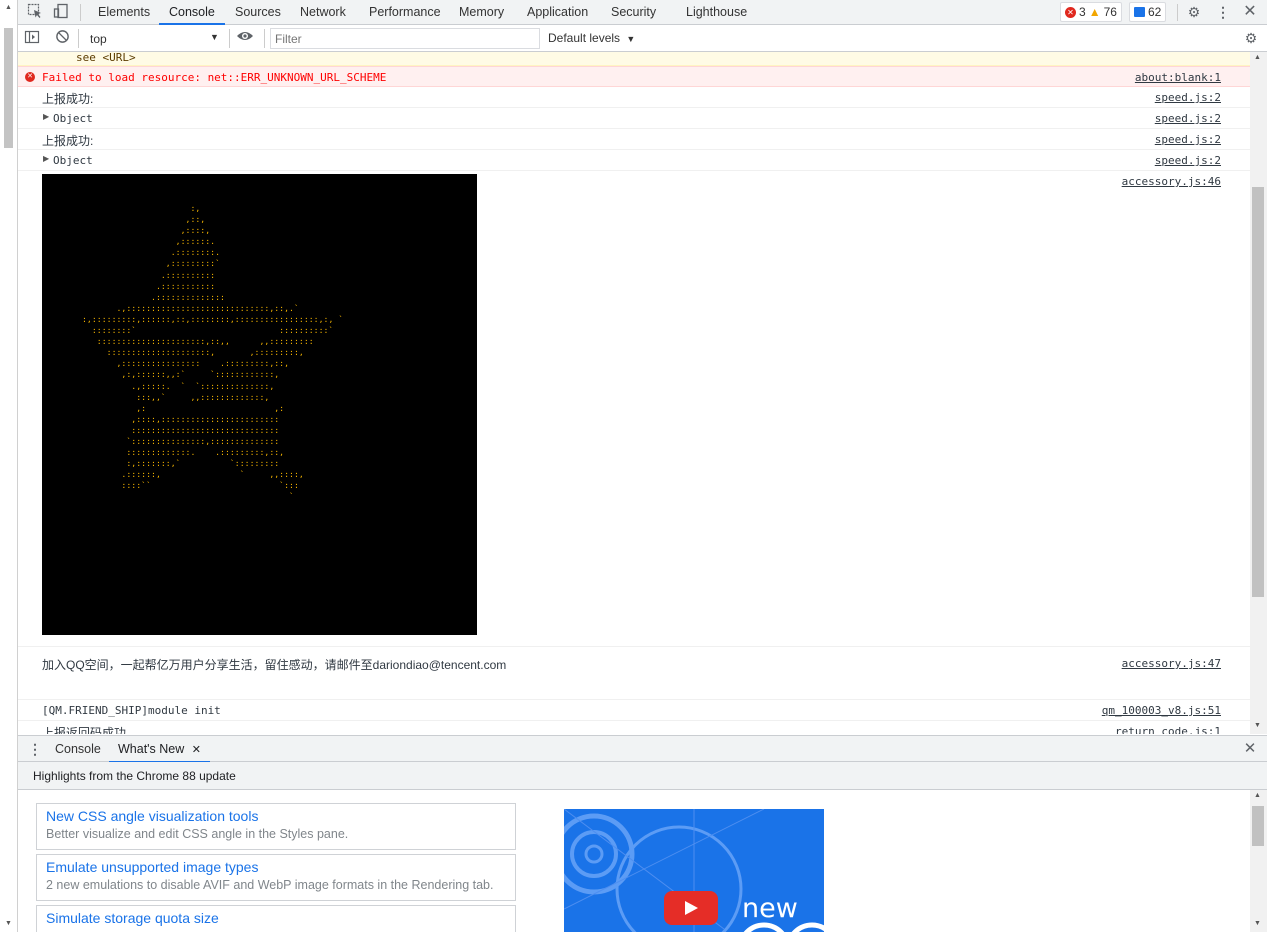 The image size is (1267, 932). I want to click on feature-title: Simulate storage quota size, so click(276, 918).